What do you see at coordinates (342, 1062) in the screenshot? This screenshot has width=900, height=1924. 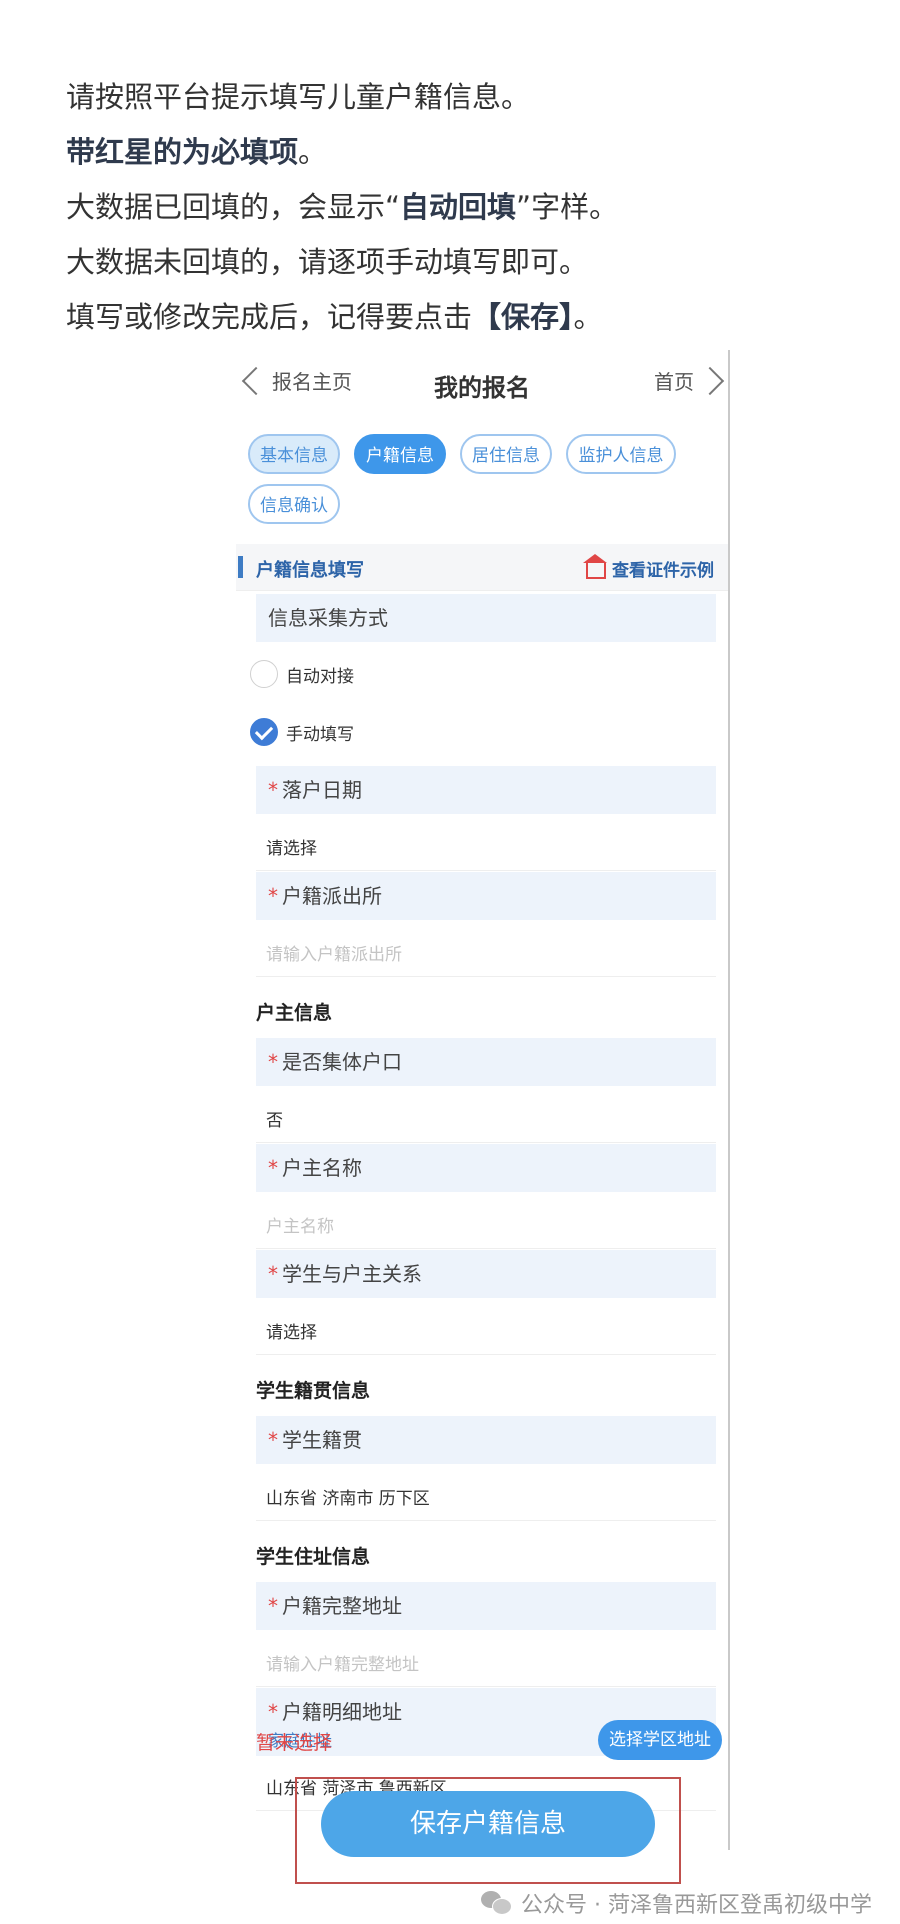 I see `label-text: 是否集体户口` at bounding box center [342, 1062].